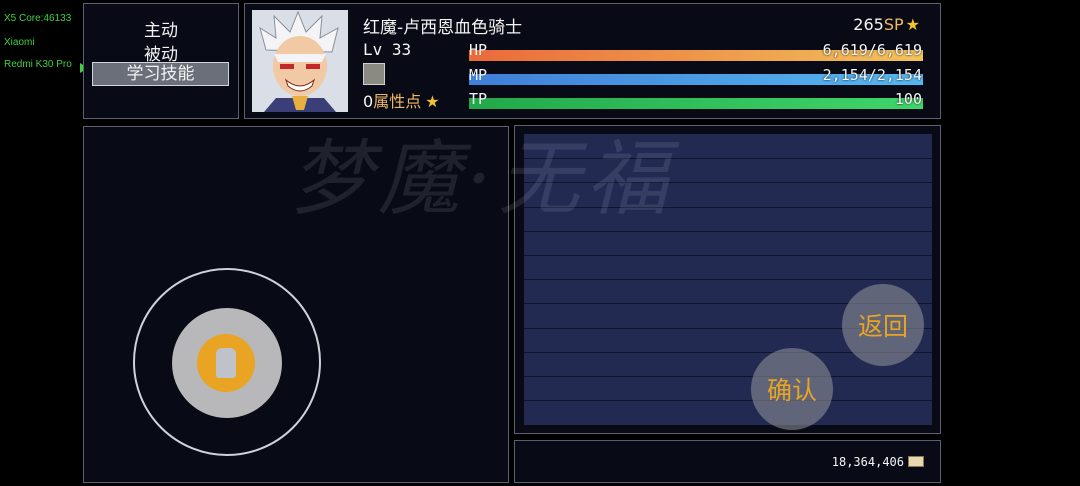 Image resolution: width=1080 pixels, height=486 pixels. Describe the element at coordinates (893, 24) in the screenshot. I see `skill-points-unit: SP` at that location.